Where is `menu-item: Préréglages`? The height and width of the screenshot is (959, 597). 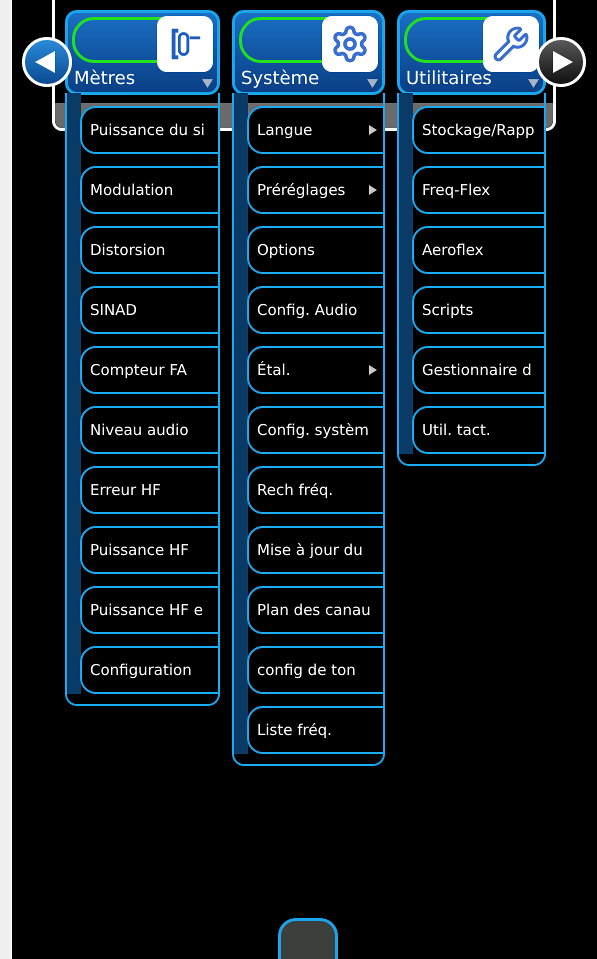
menu-item: Préréglages is located at coordinates (315, 190).